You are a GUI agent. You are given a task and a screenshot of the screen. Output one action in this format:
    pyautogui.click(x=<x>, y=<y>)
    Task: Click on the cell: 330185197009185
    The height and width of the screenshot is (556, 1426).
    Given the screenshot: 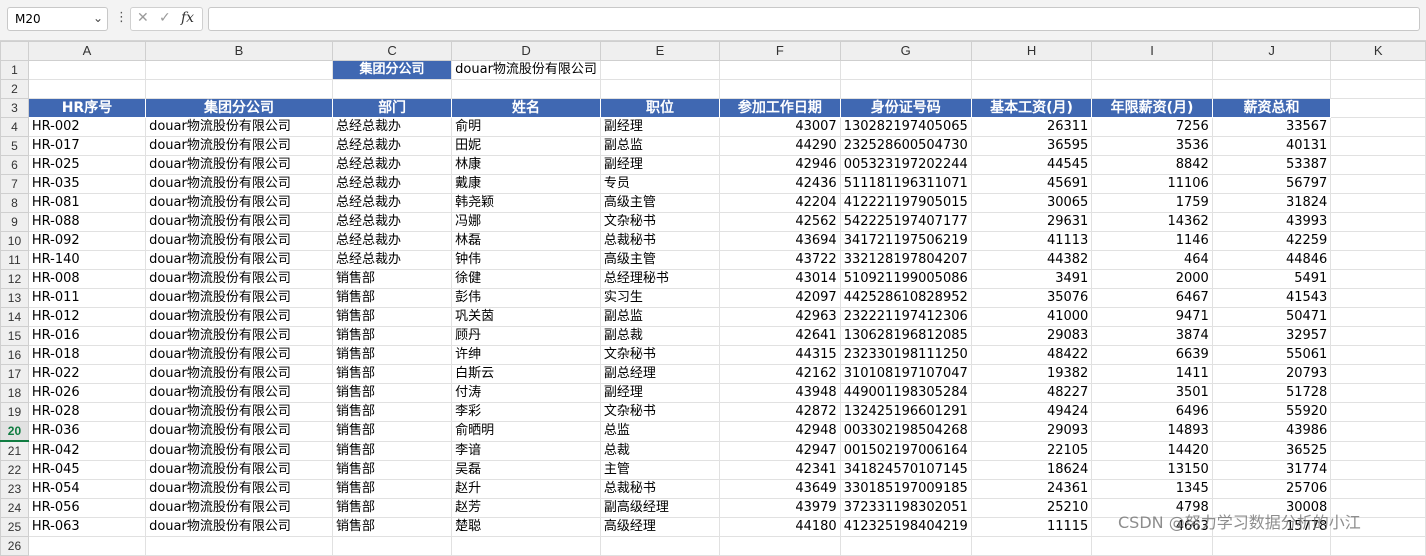 What is the action you would take?
    pyautogui.click(x=905, y=489)
    